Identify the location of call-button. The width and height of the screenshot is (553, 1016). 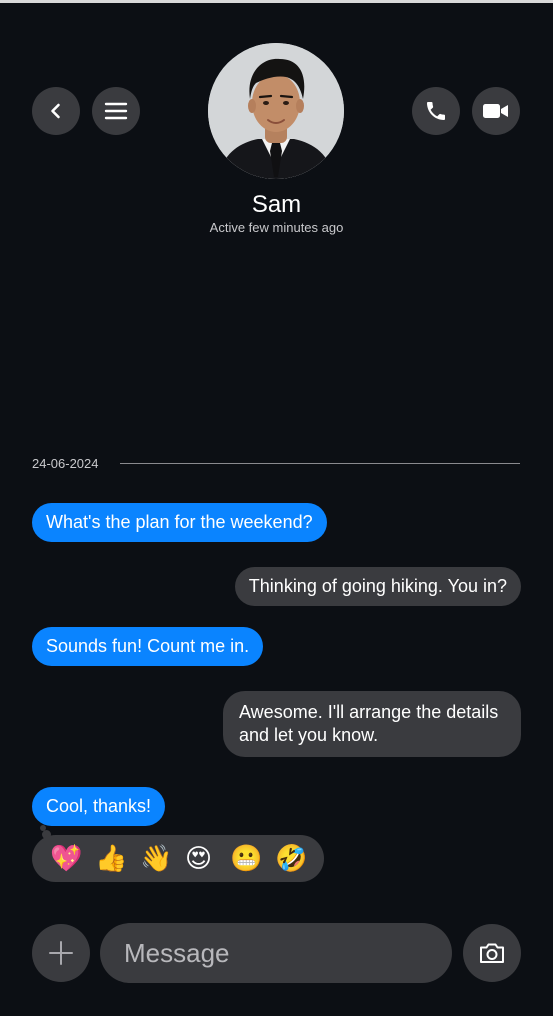
(436, 111).